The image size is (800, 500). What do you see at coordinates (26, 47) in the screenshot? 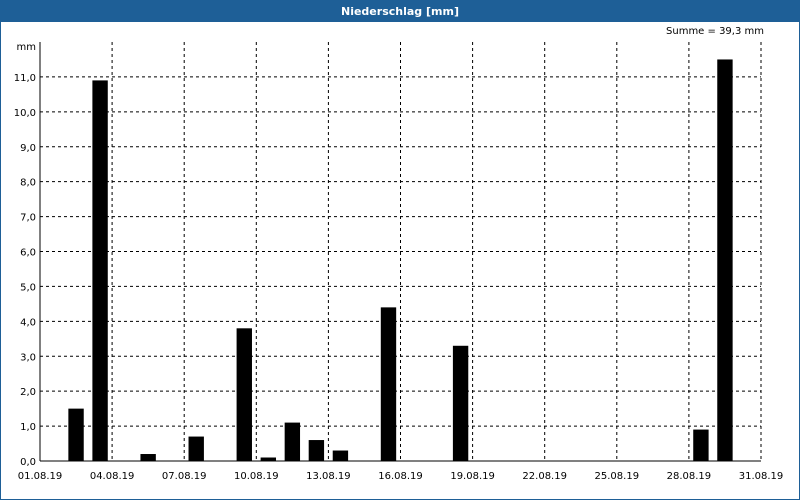
I see `y-axis-unit-label: mm` at bounding box center [26, 47].